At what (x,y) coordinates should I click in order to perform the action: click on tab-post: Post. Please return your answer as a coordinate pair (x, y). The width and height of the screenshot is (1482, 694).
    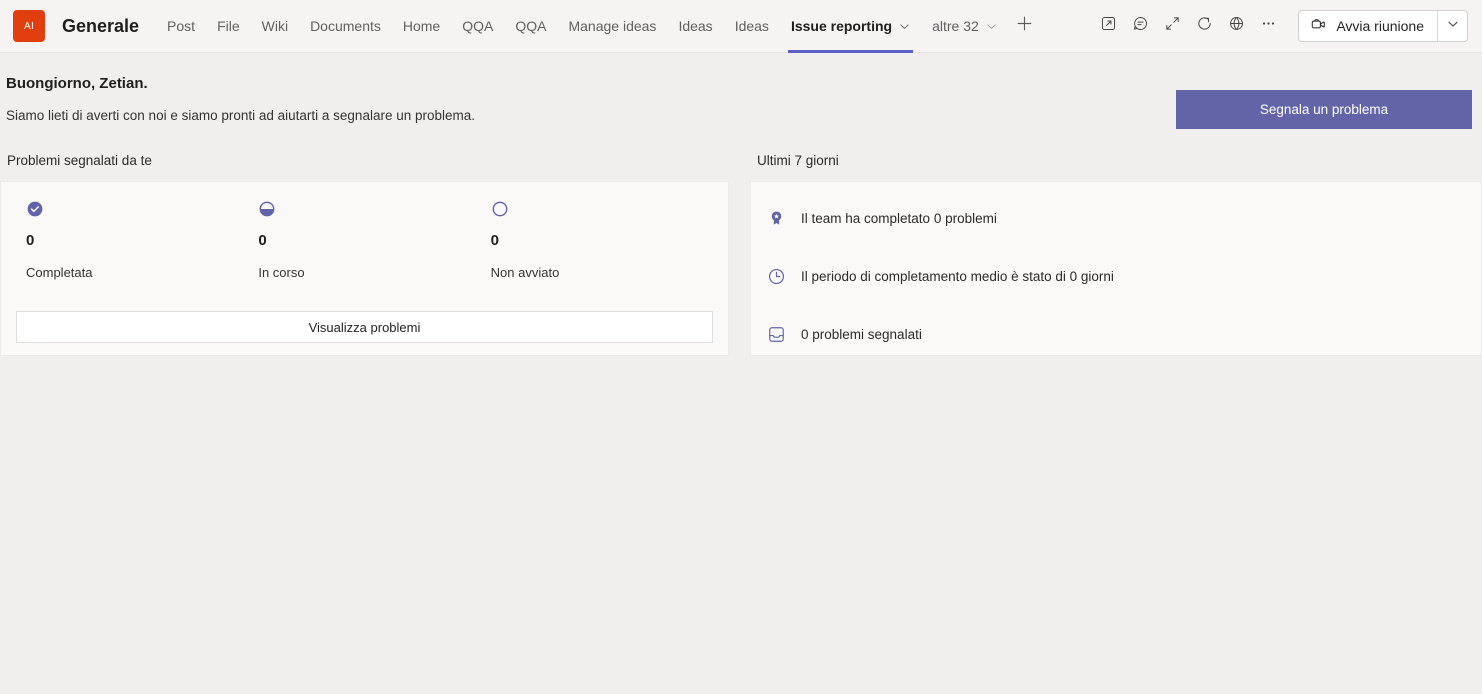
    Looking at the image, I should click on (181, 26).